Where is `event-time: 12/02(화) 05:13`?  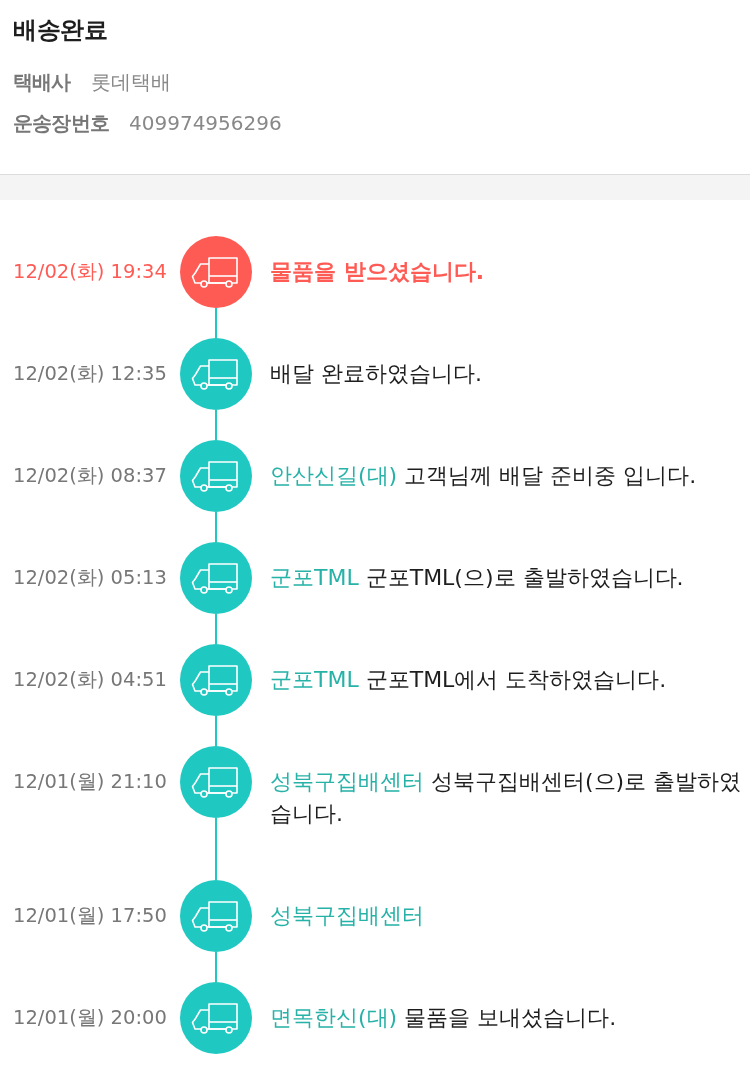
event-time: 12/02(화) 05:13 is located at coordinates (90, 578).